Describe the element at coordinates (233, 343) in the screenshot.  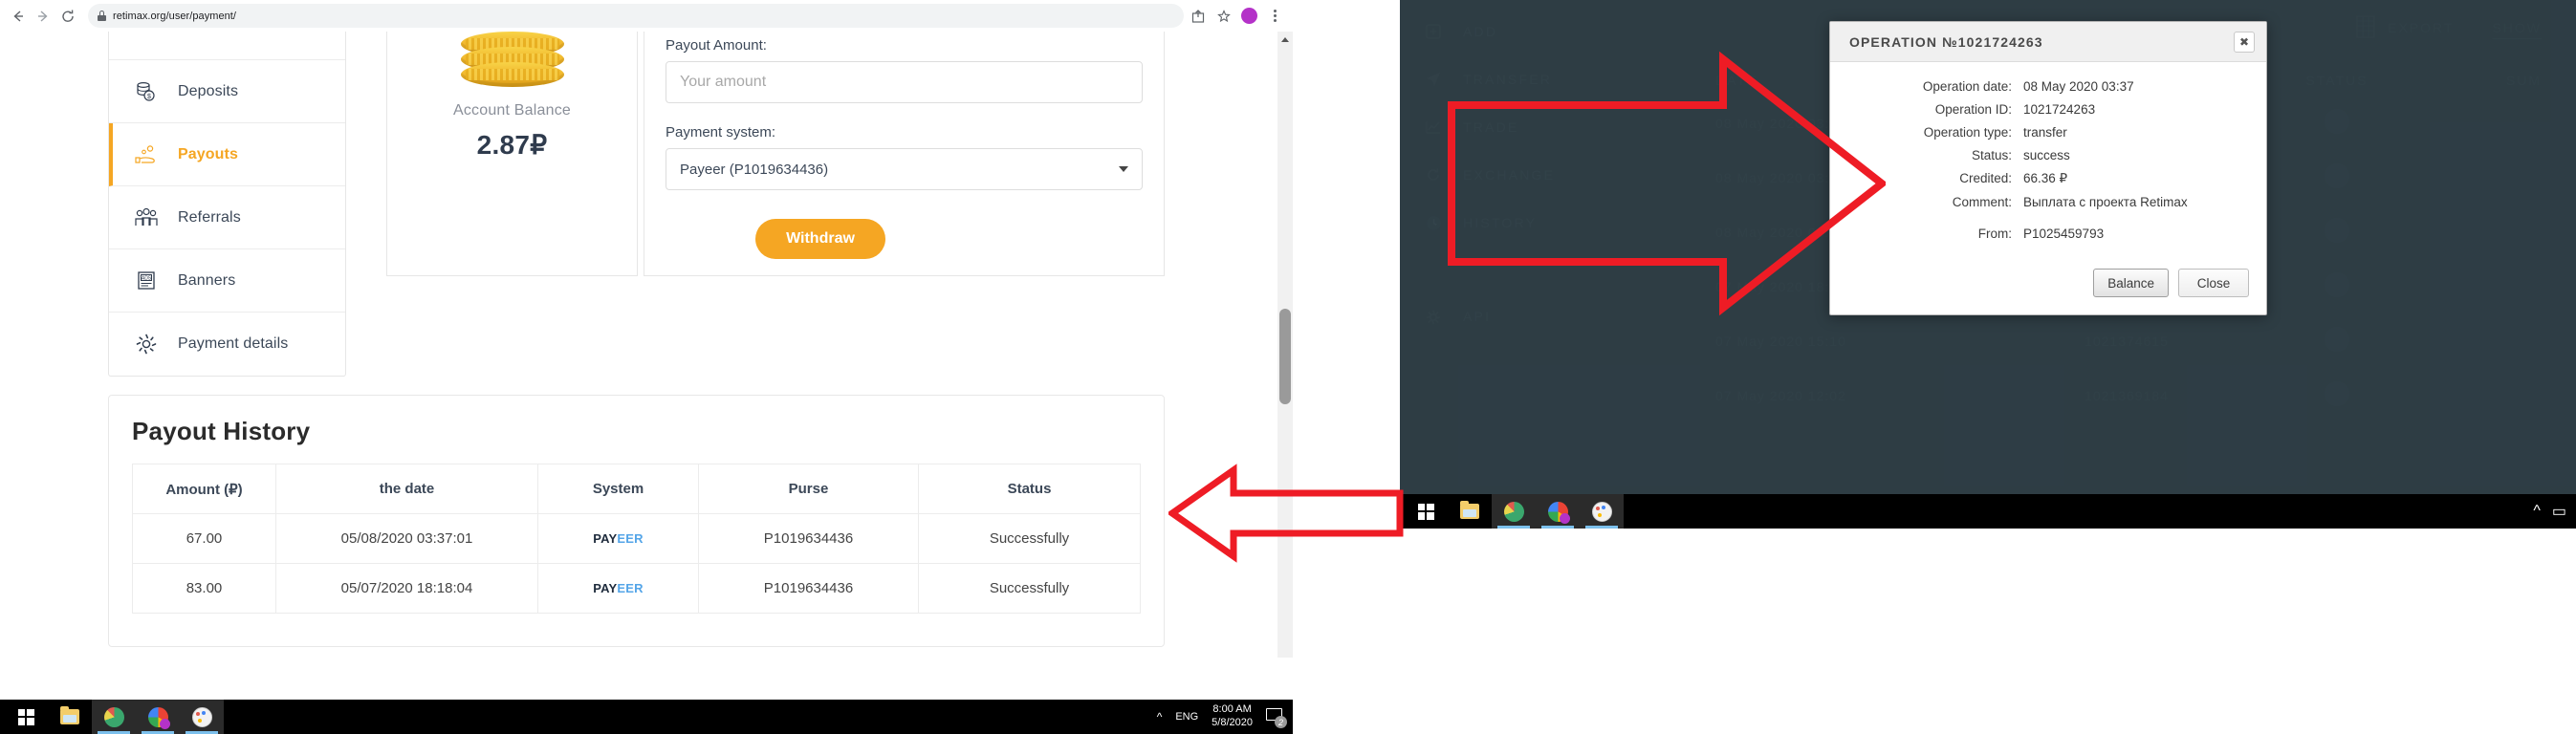
I see `sidebar-item-label: Payment details` at that location.